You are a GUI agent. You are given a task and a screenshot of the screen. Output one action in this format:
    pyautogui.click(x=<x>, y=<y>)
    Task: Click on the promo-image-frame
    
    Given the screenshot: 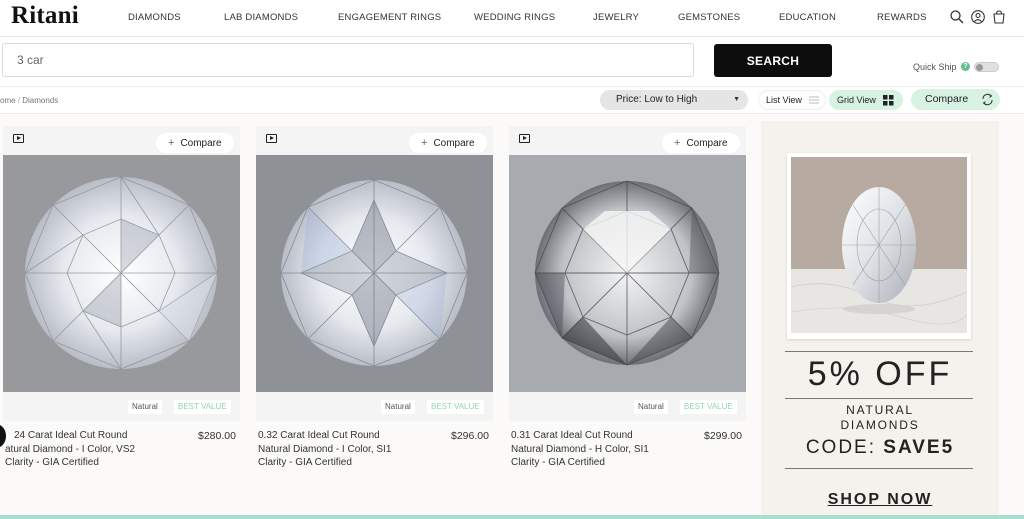 What is the action you would take?
    pyautogui.click(x=879, y=246)
    